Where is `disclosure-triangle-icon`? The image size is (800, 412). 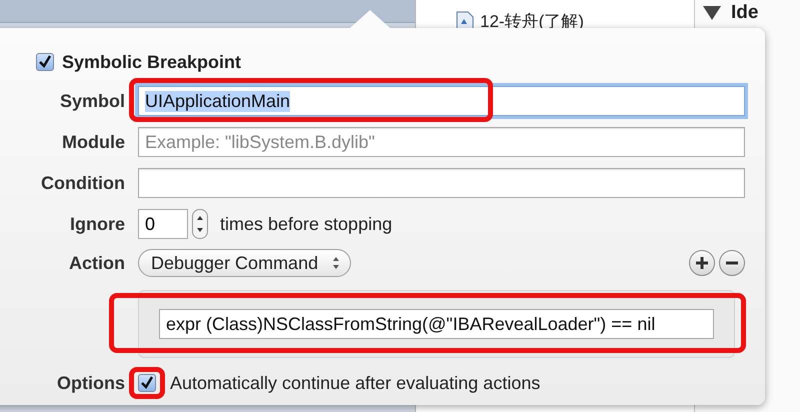 disclosure-triangle-icon is located at coordinates (712, 13).